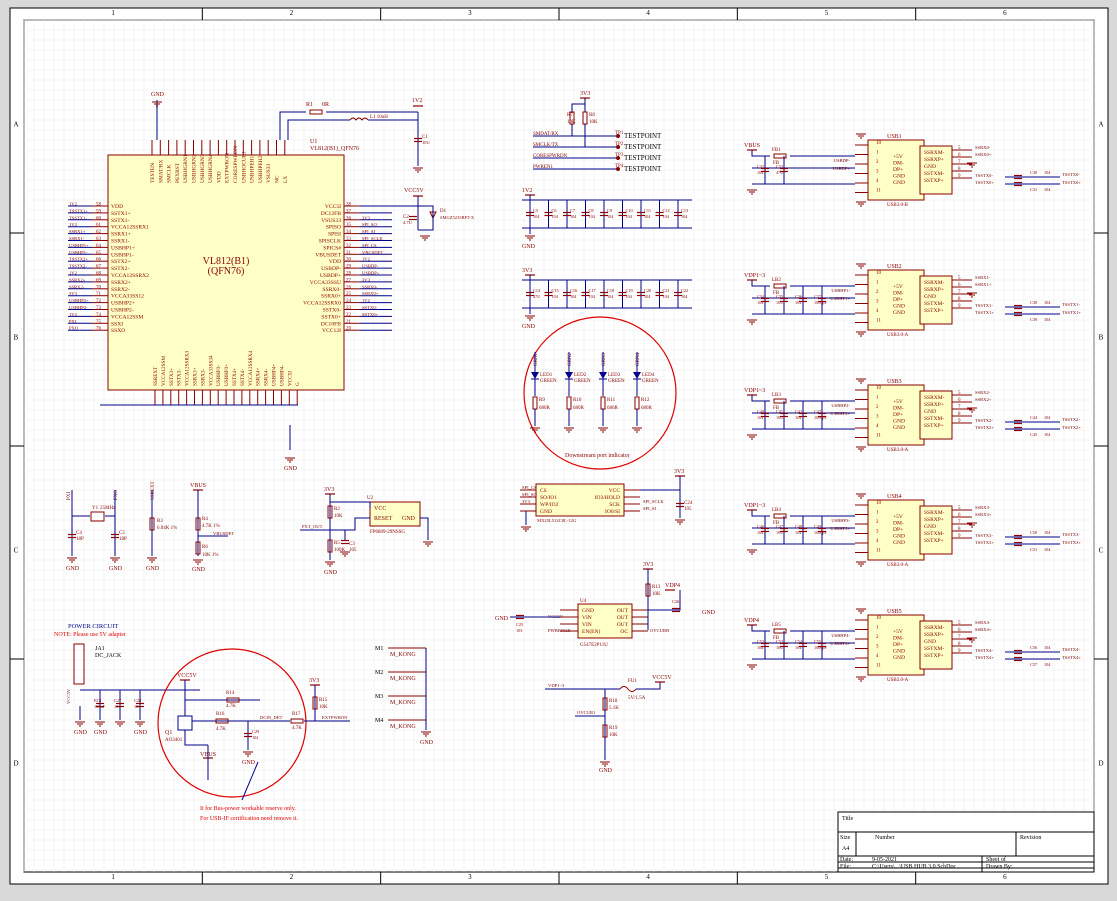  What do you see at coordinates (90, 635) in the screenshot?
I see `power-circuit-note: NOTE: Please use 5V adapter` at bounding box center [90, 635].